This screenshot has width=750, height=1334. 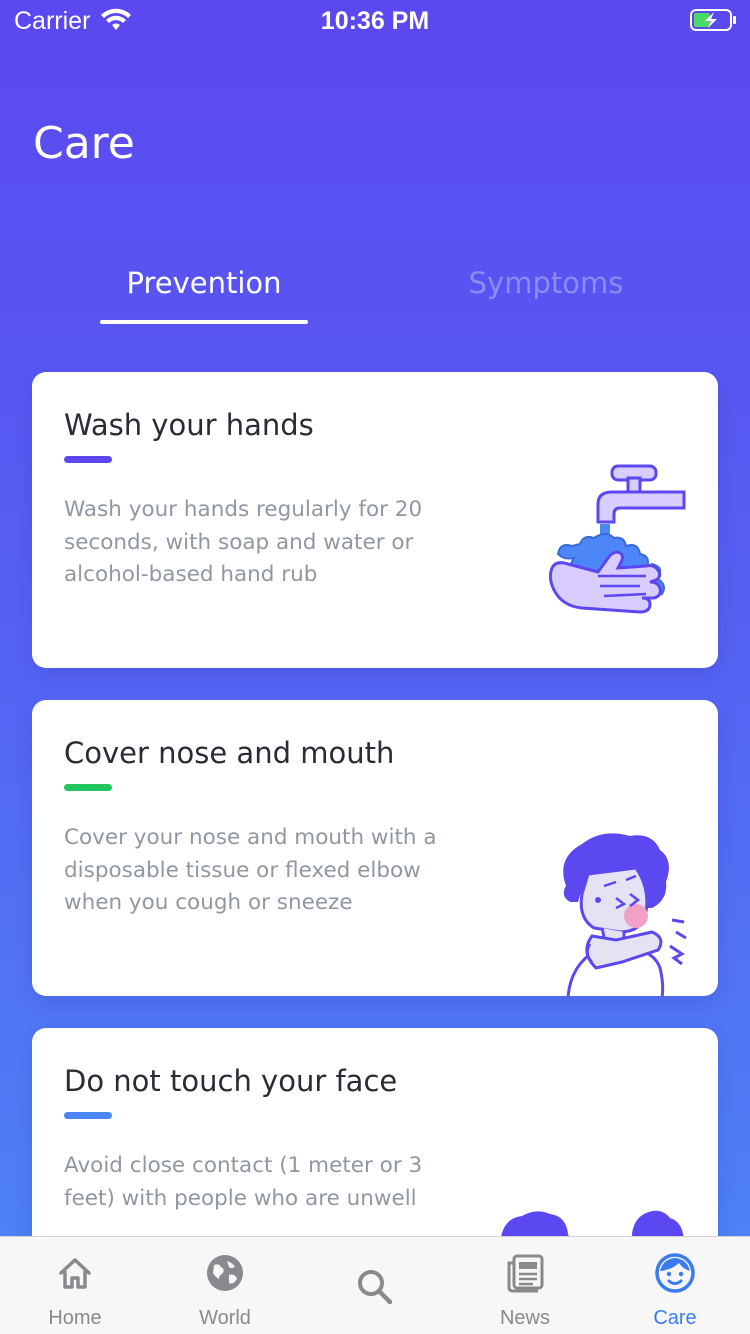 I want to click on hand-washing-illustration, so click(x=617, y=539).